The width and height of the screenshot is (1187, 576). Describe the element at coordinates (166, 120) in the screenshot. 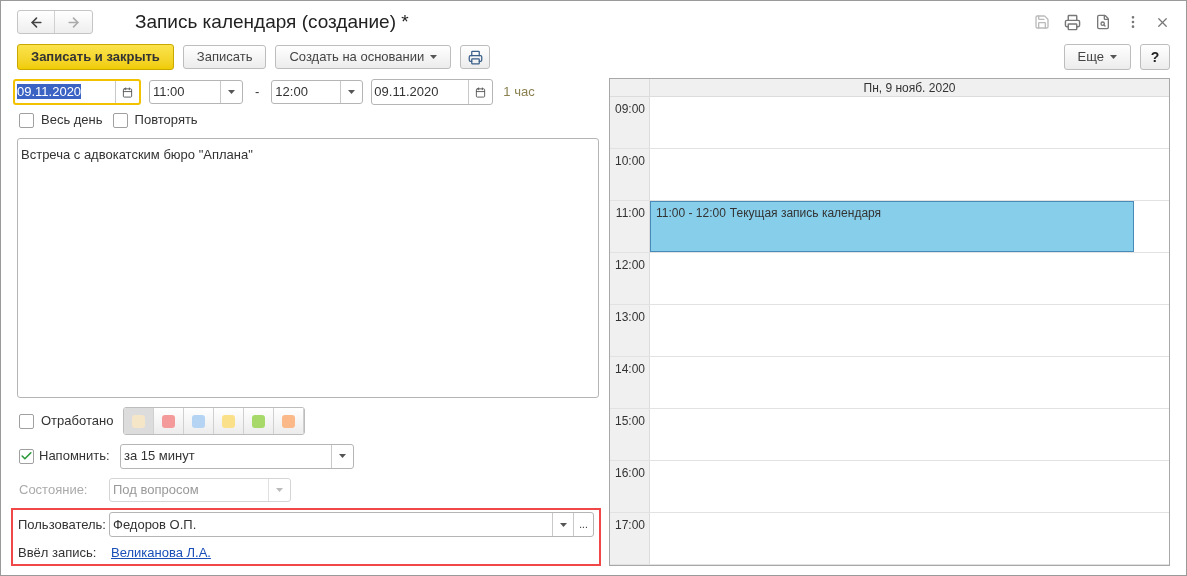

I see `checkbox-label: Повторять` at that location.